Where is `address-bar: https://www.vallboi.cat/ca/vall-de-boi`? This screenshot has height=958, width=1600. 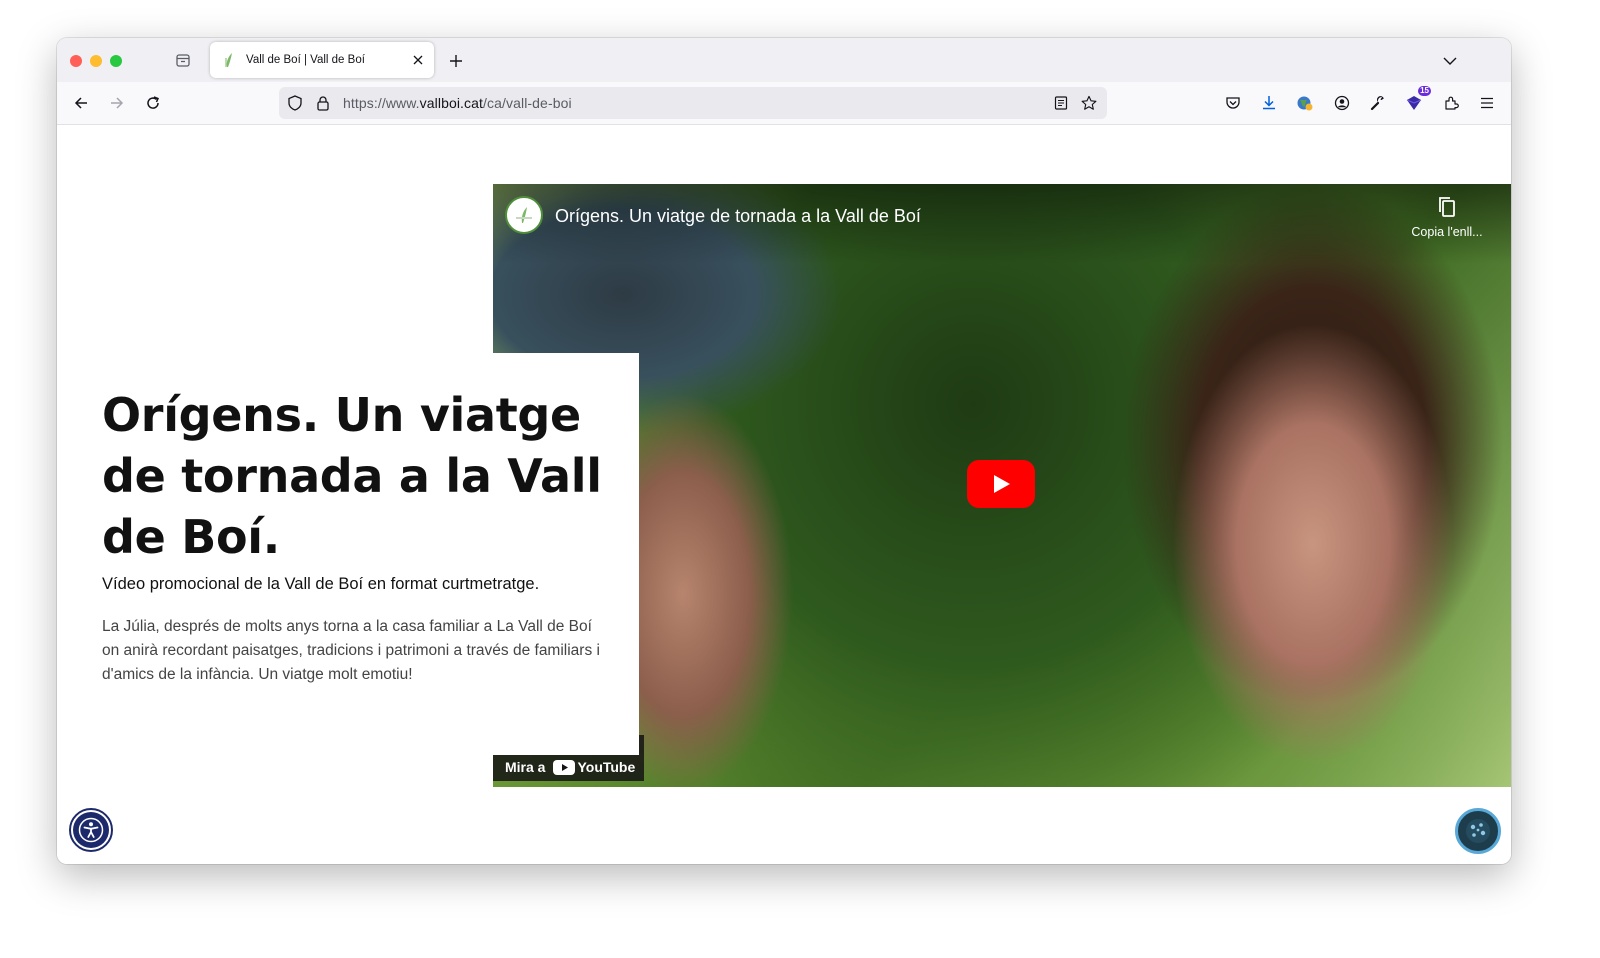 address-bar: https://www.vallboi.cat/ca/vall-de-boi is located at coordinates (693, 103).